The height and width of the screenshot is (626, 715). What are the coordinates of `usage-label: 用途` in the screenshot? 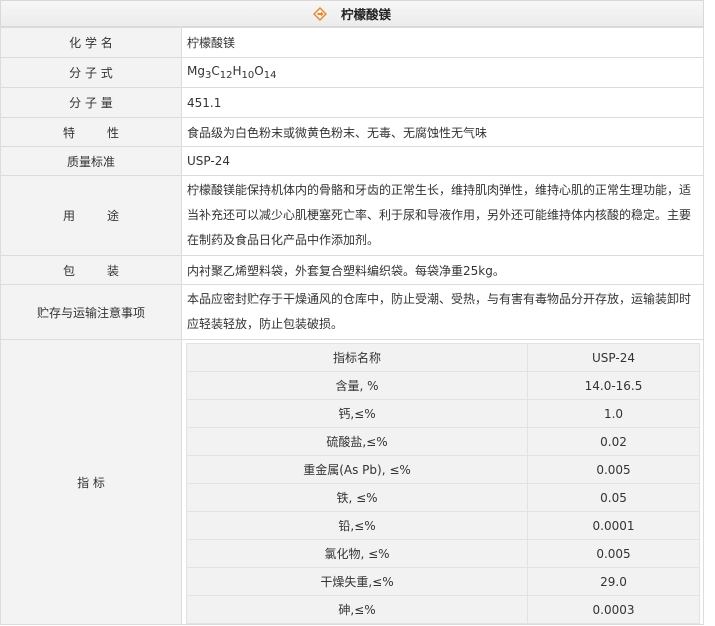 It's located at (91, 215).